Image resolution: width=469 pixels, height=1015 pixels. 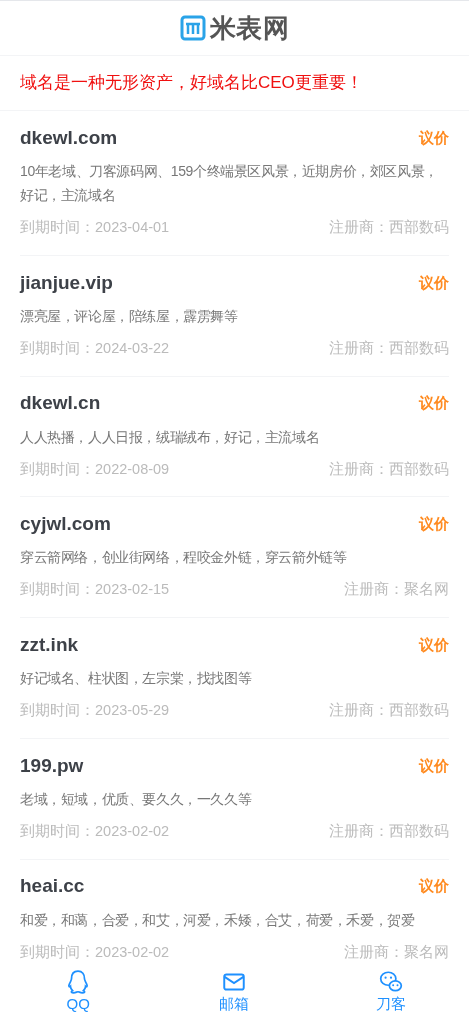 I want to click on nav-item: QQ, so click(x=78, y=991).